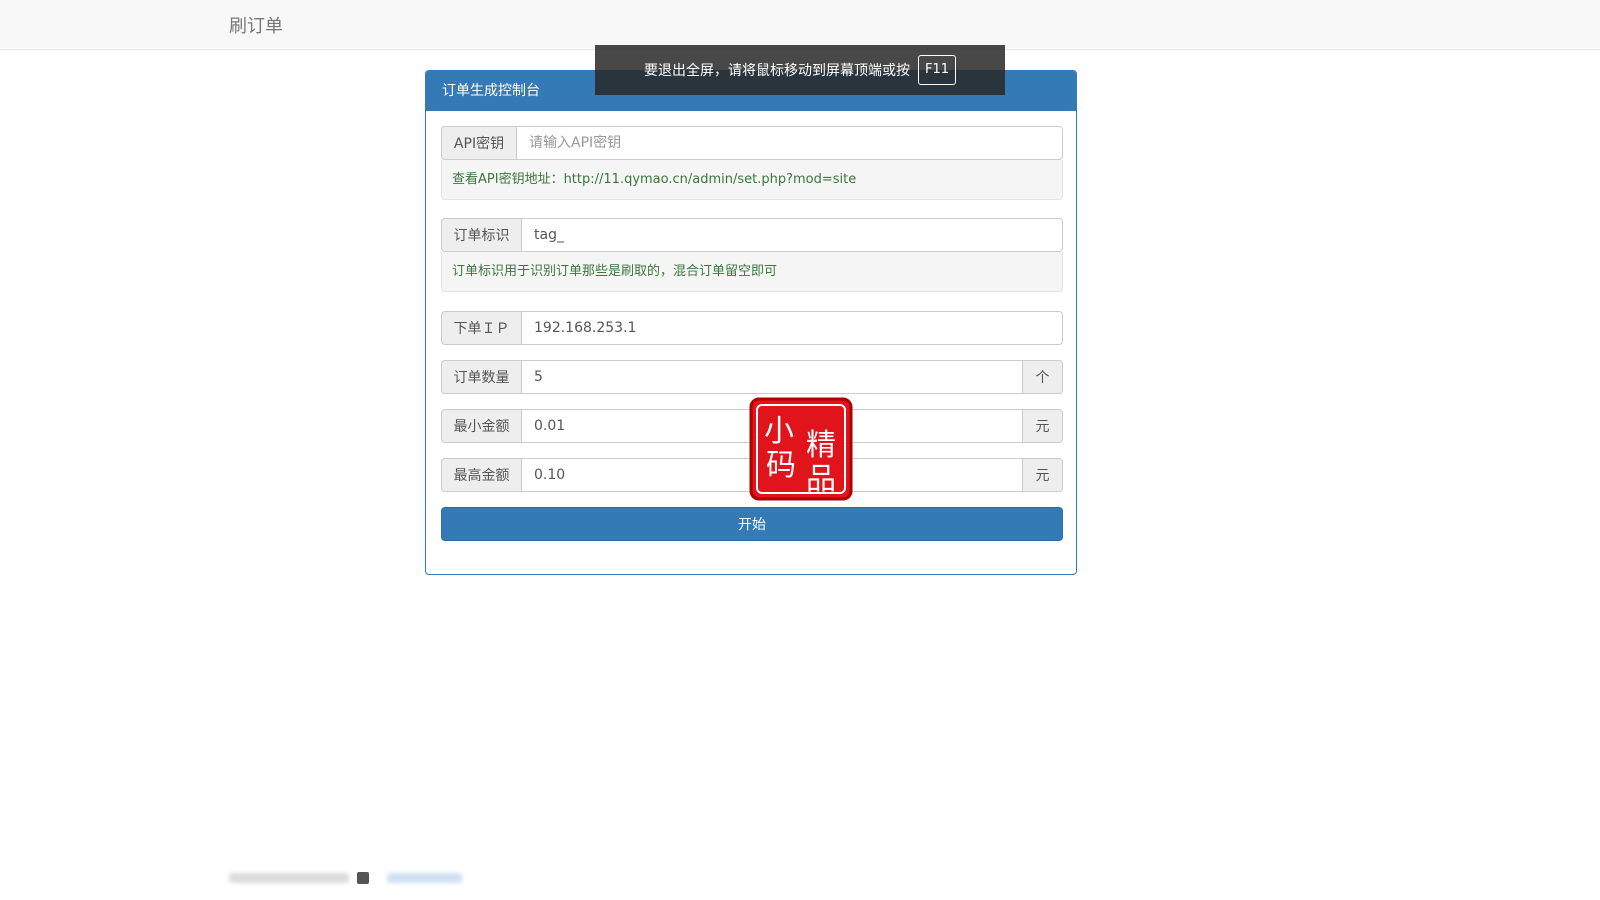 Image resolution: width=1600 pixels, height=900 pixels. What do you see at coordinates (481, 426) in the screenshot?
I see `min-amount-label: 最小金额` at bounding box center [481, 426].